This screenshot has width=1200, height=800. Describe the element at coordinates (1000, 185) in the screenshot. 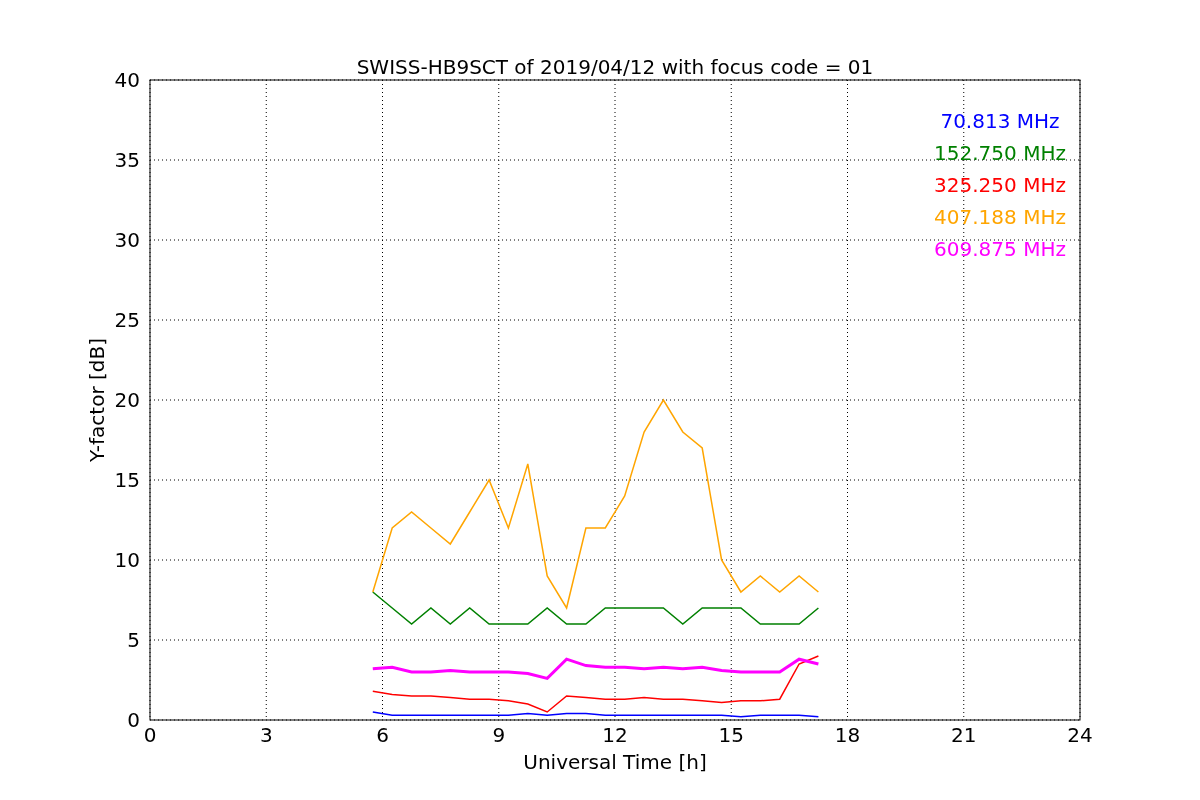

I see `legend-label: 325.250 MHz` at that location.